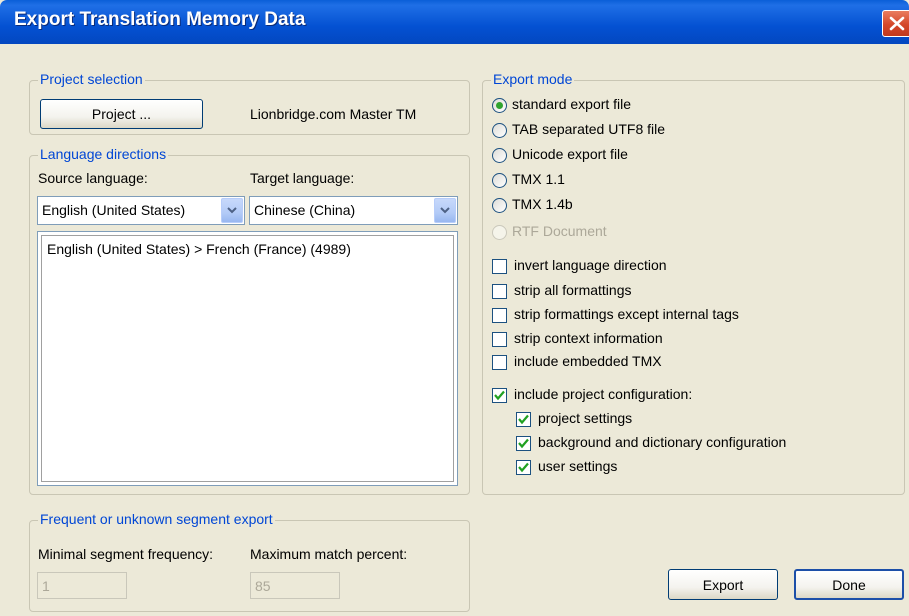 This screenshot has width=909, height=616. I want to click on background-dictionary-checkbox, so click(523, 443).